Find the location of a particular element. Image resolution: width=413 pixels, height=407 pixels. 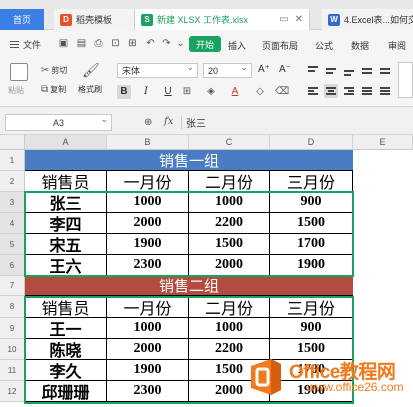

align-top-icon is located at coordinates (313, 70).